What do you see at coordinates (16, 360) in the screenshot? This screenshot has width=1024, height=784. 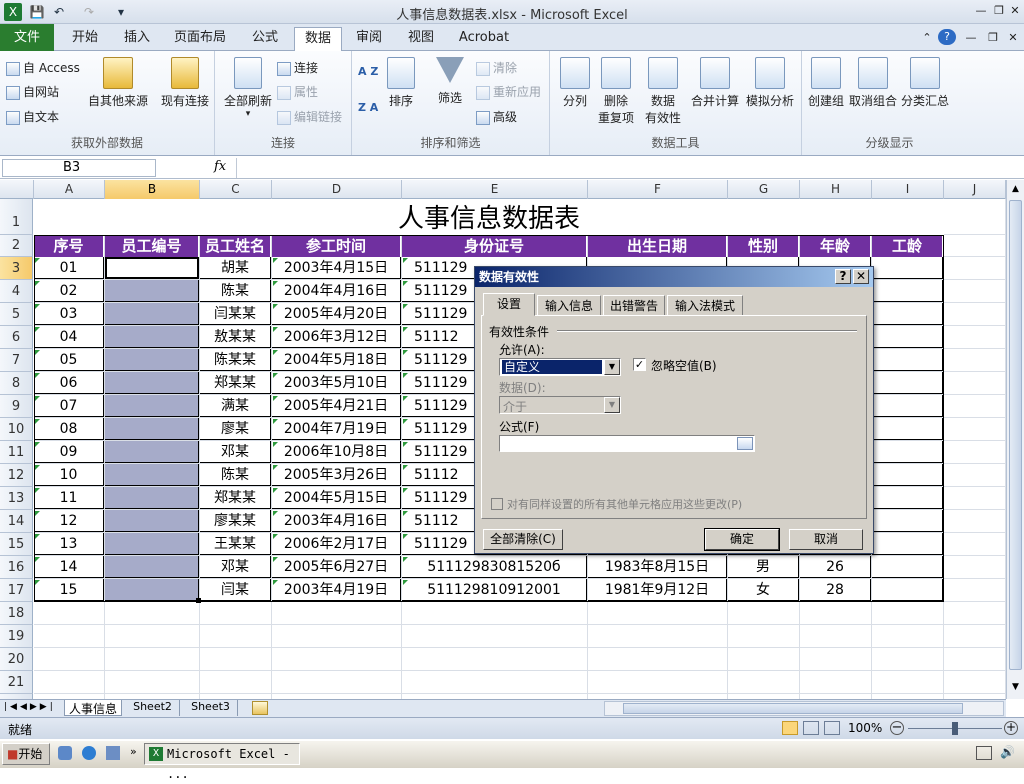 I see `row-header-7: 7` at bounding box center [16, 360].